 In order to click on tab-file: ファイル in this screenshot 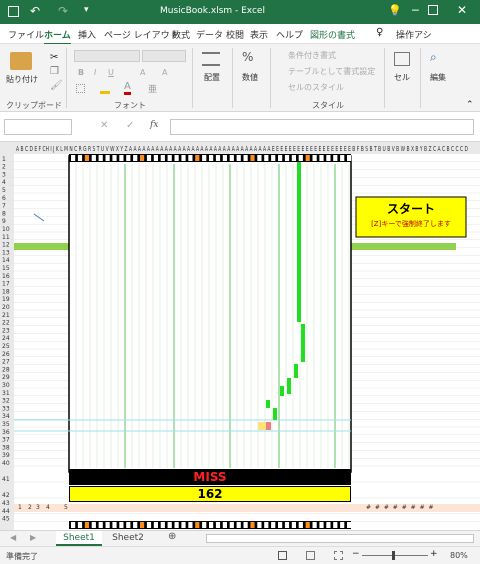, I will do `click(26, 34)`.